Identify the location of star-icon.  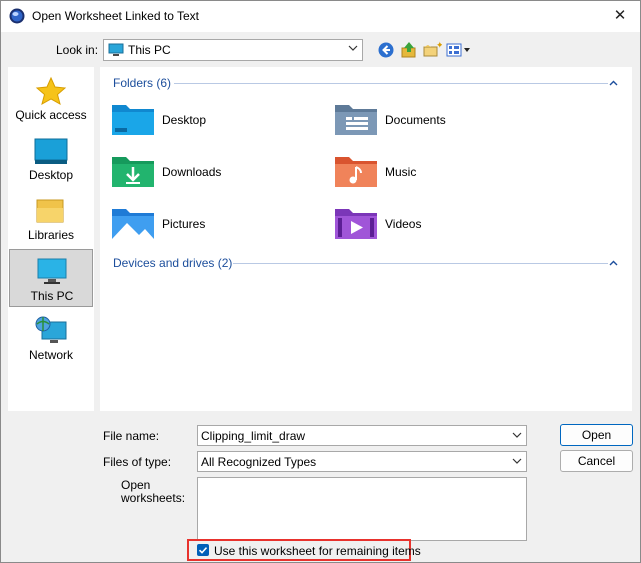
(51, 91).